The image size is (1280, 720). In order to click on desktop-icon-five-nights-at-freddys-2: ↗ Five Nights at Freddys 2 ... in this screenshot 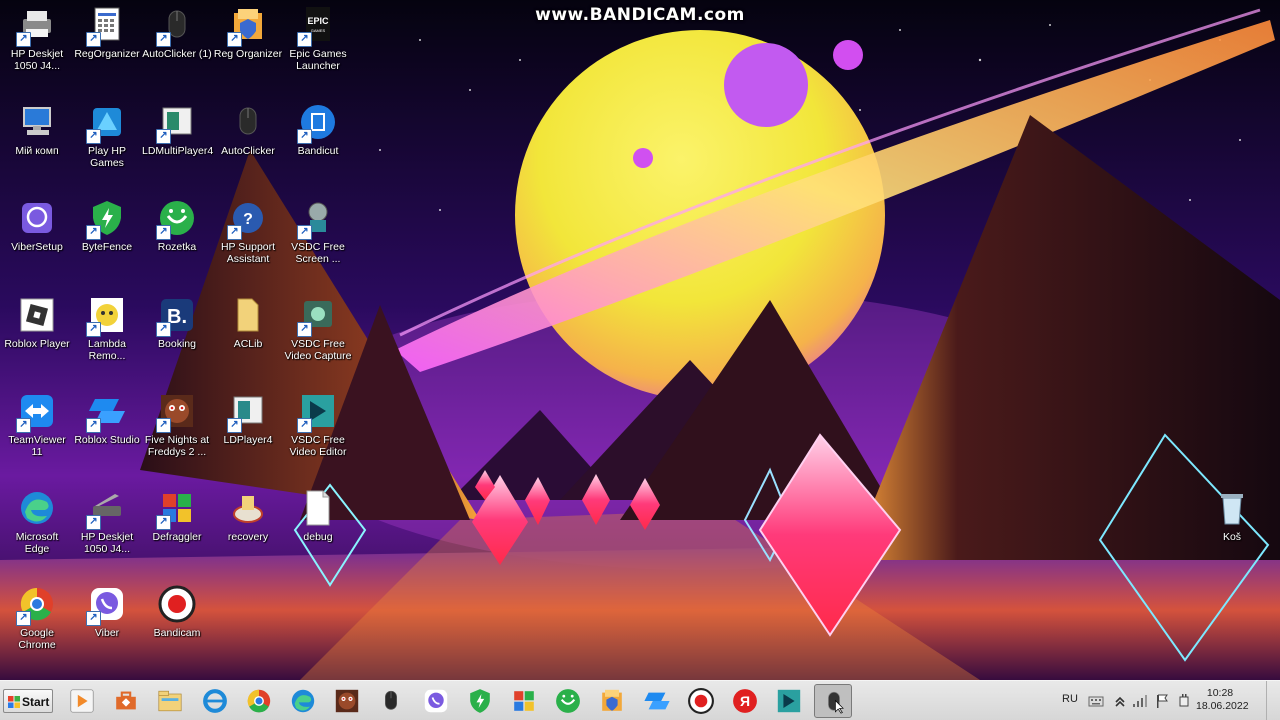, I will do `click(177, 424)`.